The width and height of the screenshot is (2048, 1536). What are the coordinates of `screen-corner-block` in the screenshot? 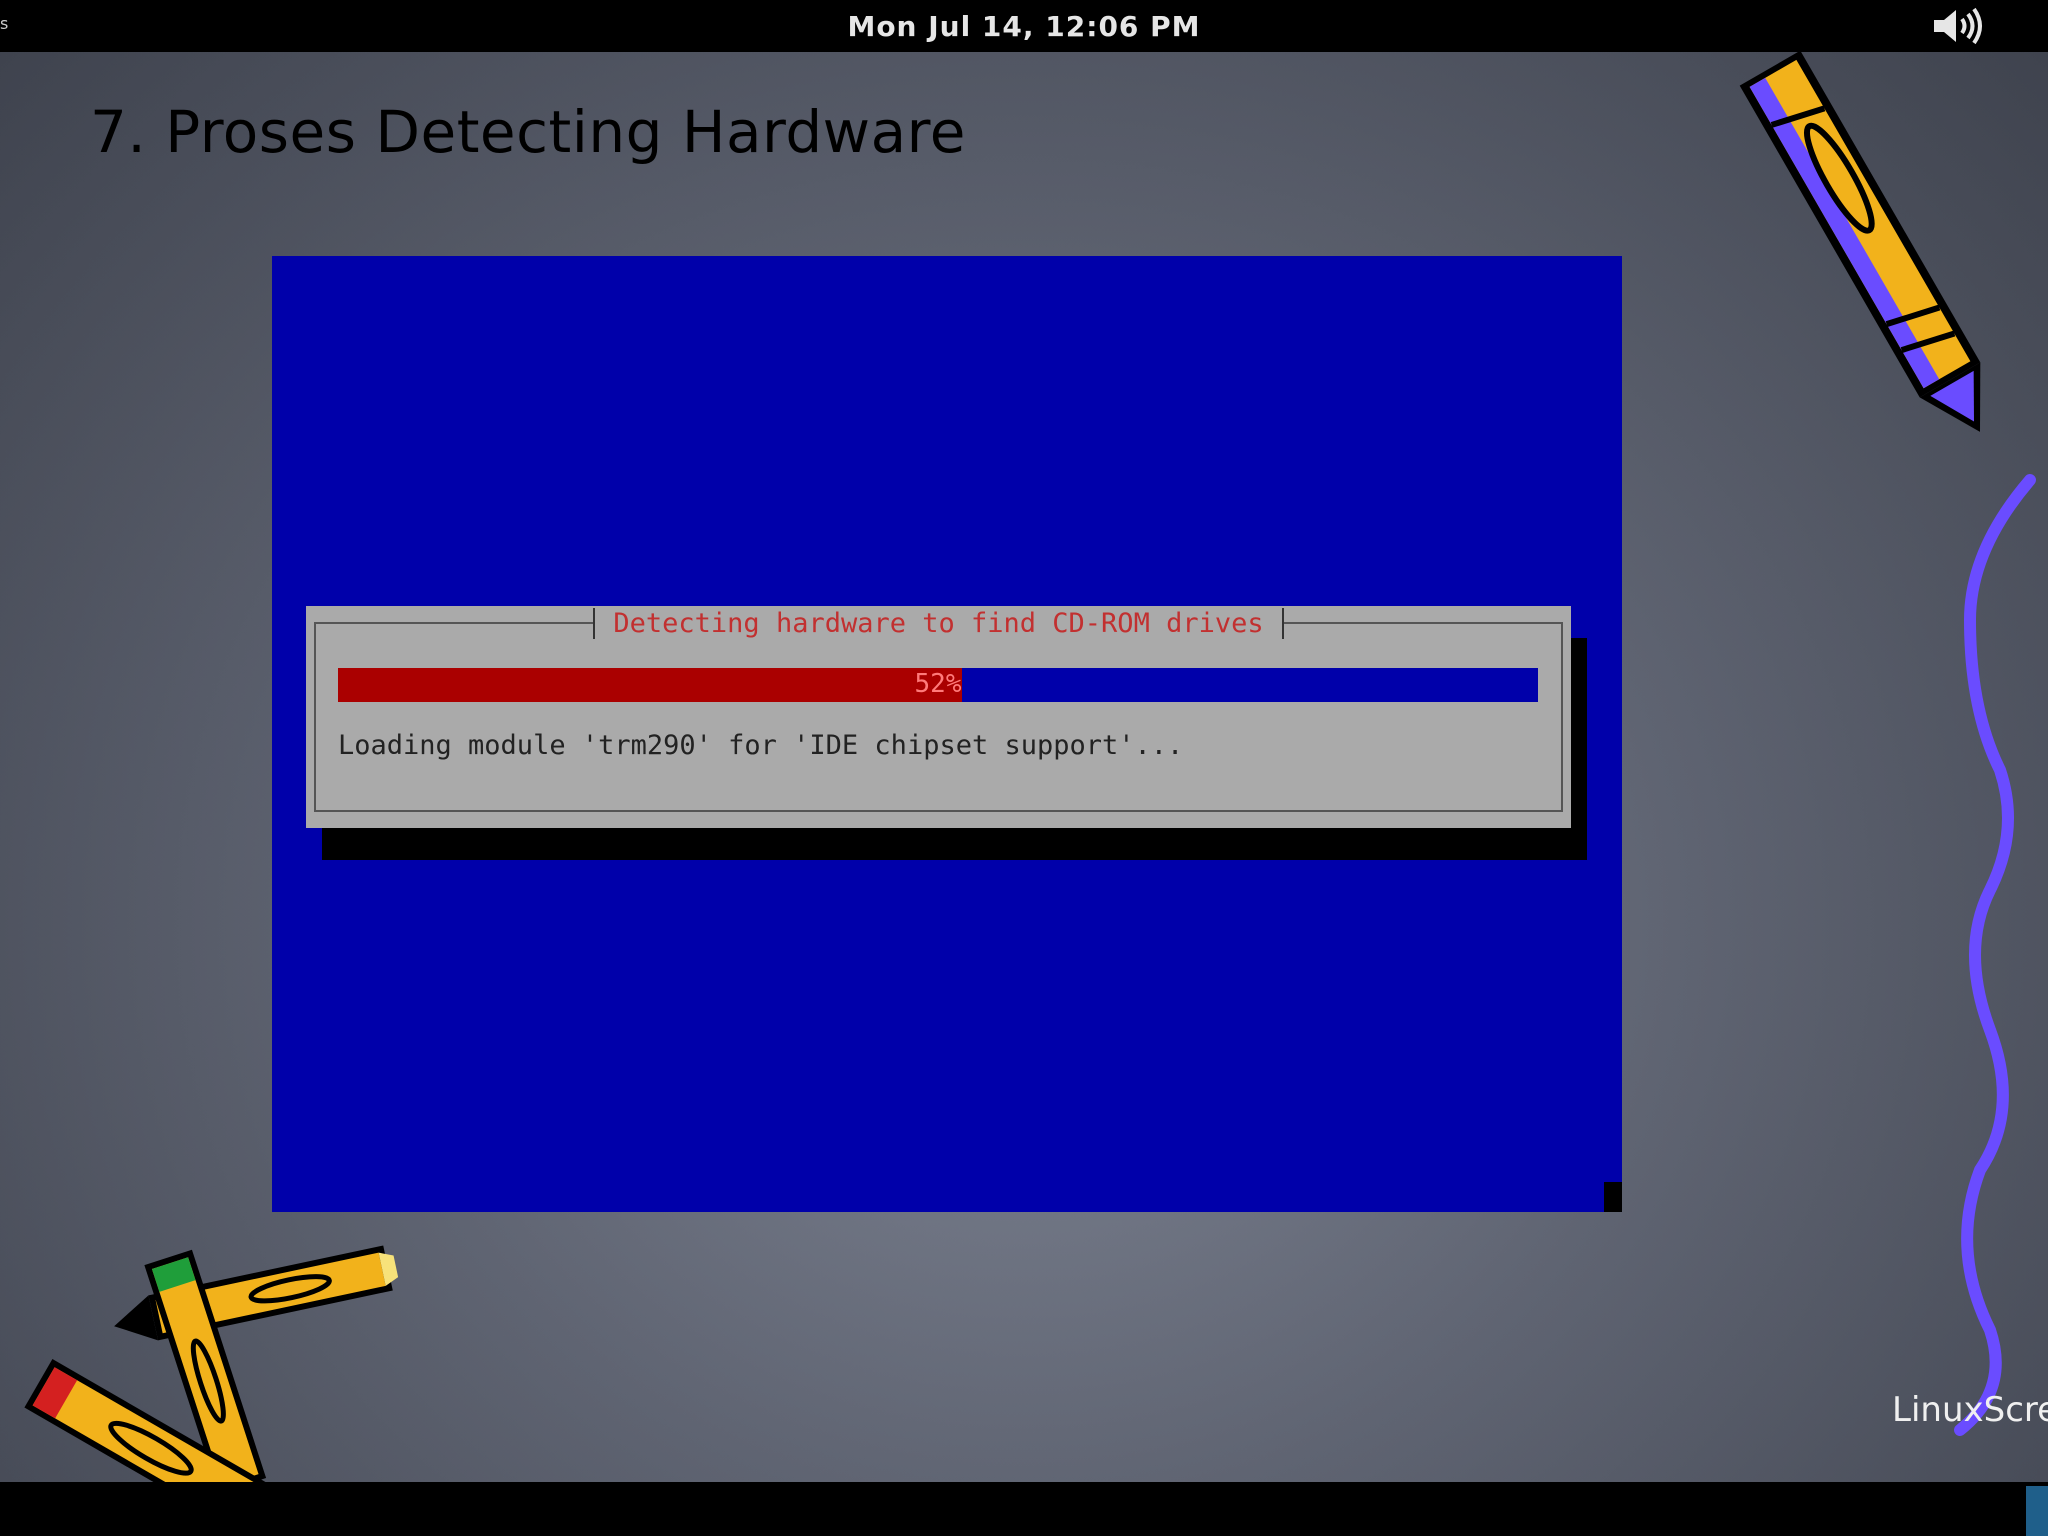 It's located at (1613, 1197).